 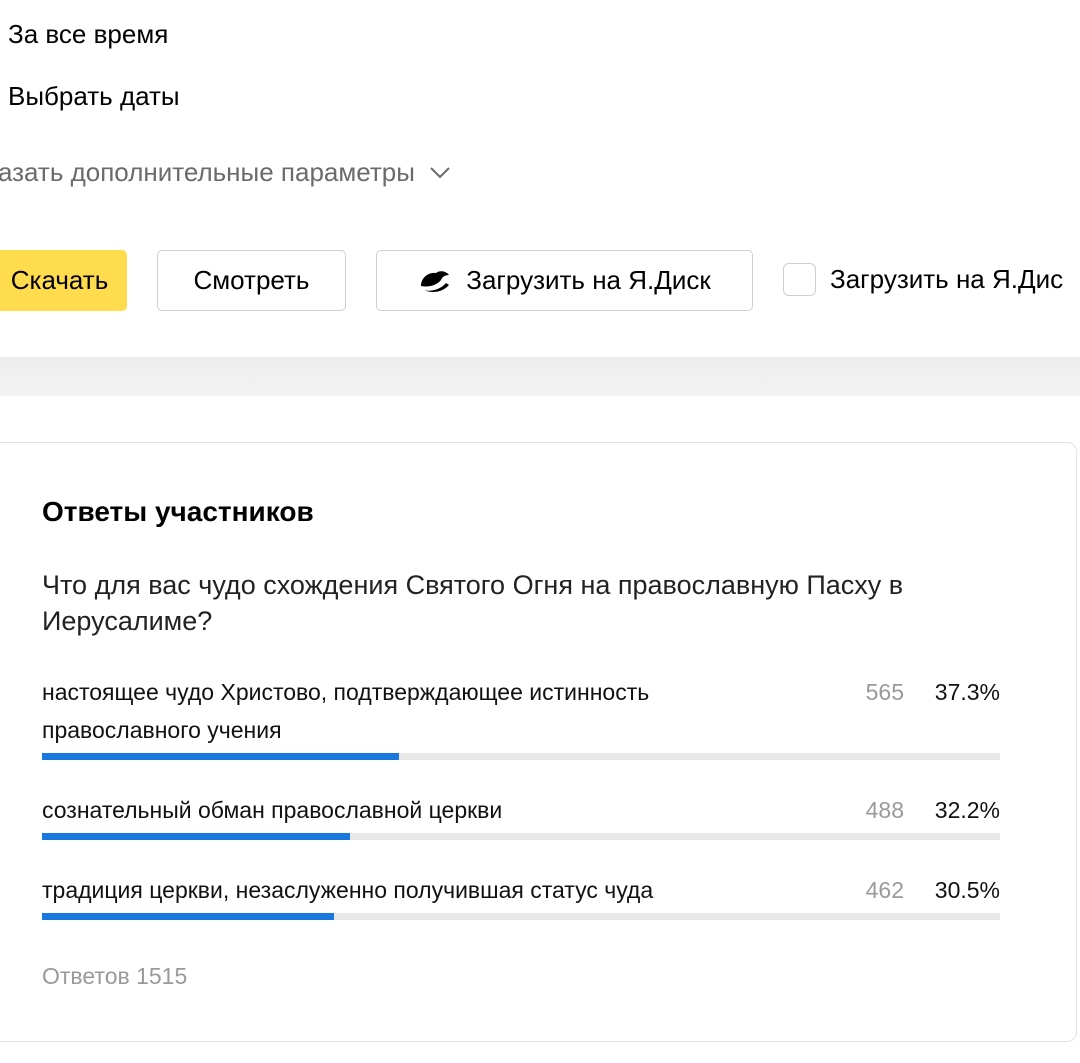 I want to click on answer-label: сознательный обман православной церкви, so click(x=272, y=810).